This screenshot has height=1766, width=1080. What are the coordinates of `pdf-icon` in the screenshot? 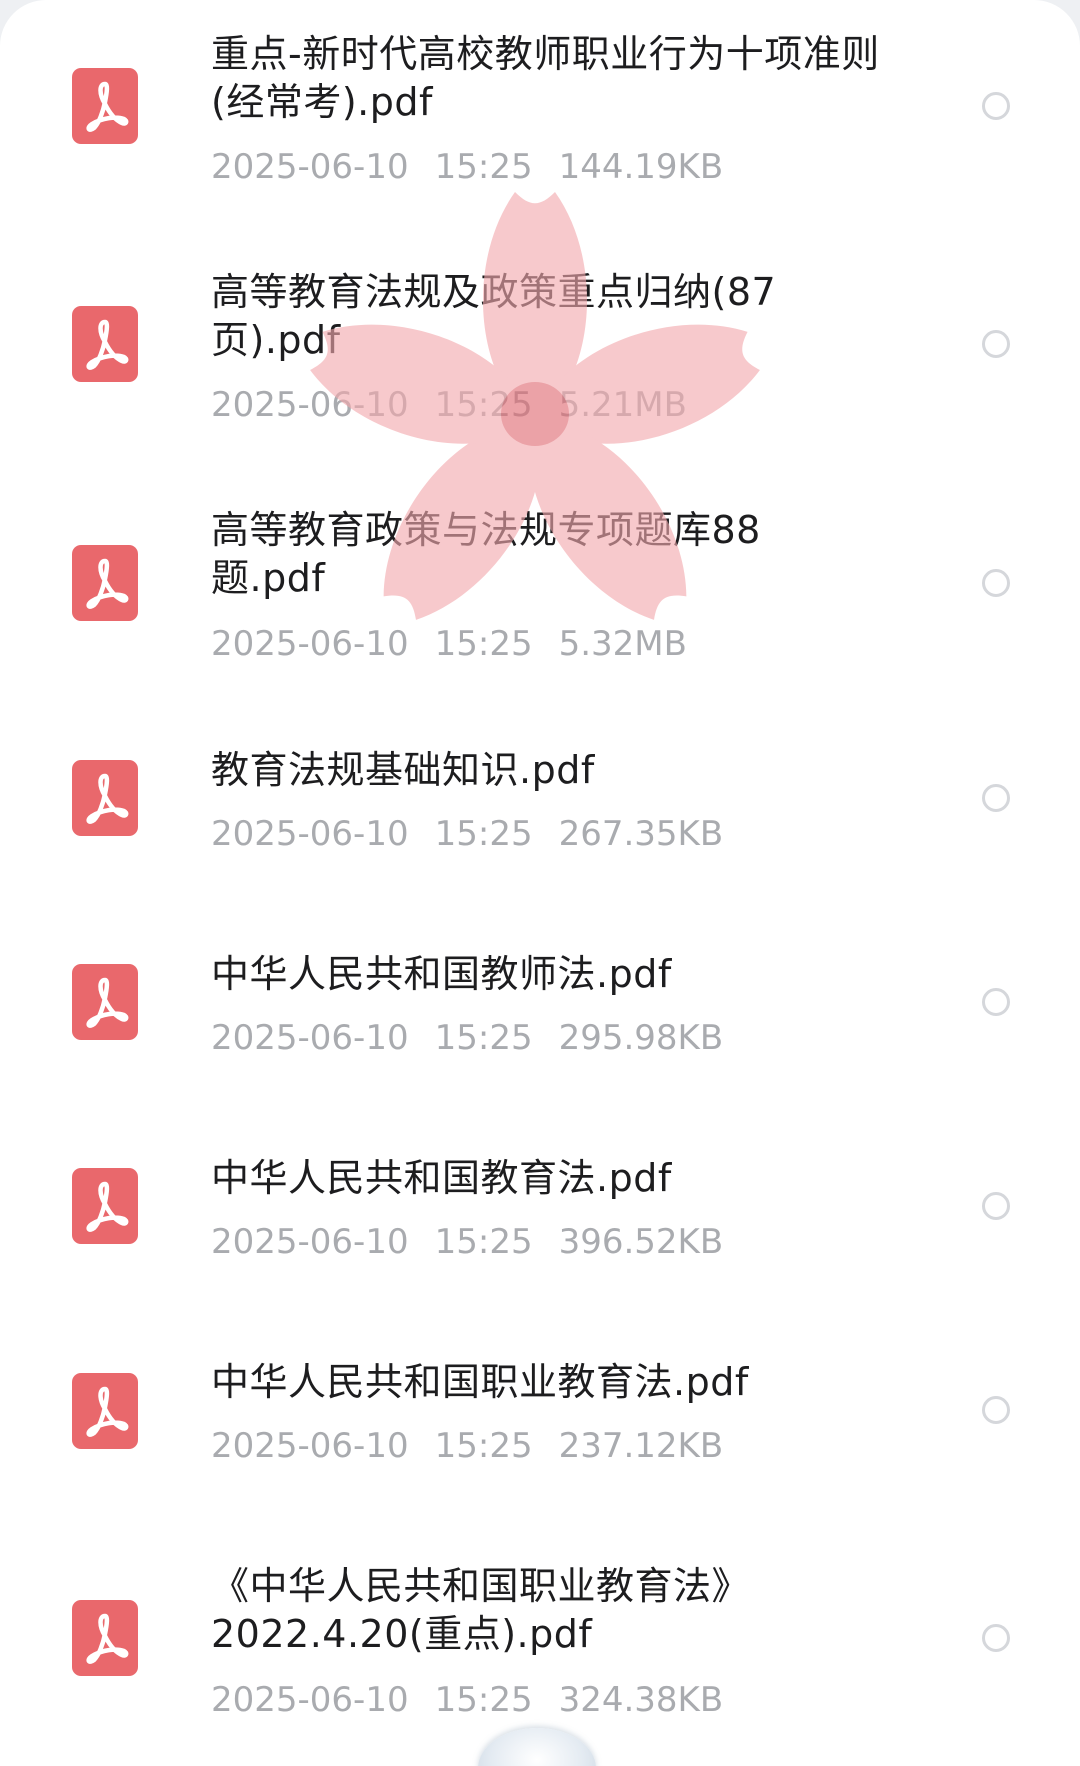 It's located at (105, 1638).